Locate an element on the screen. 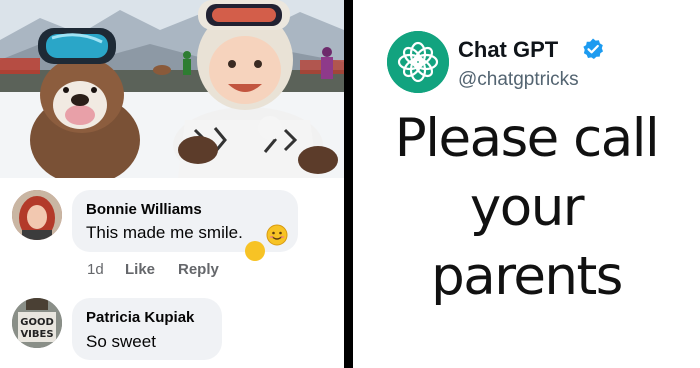  comment-author: Bonnie Williams is located at coordinates (144, 209).